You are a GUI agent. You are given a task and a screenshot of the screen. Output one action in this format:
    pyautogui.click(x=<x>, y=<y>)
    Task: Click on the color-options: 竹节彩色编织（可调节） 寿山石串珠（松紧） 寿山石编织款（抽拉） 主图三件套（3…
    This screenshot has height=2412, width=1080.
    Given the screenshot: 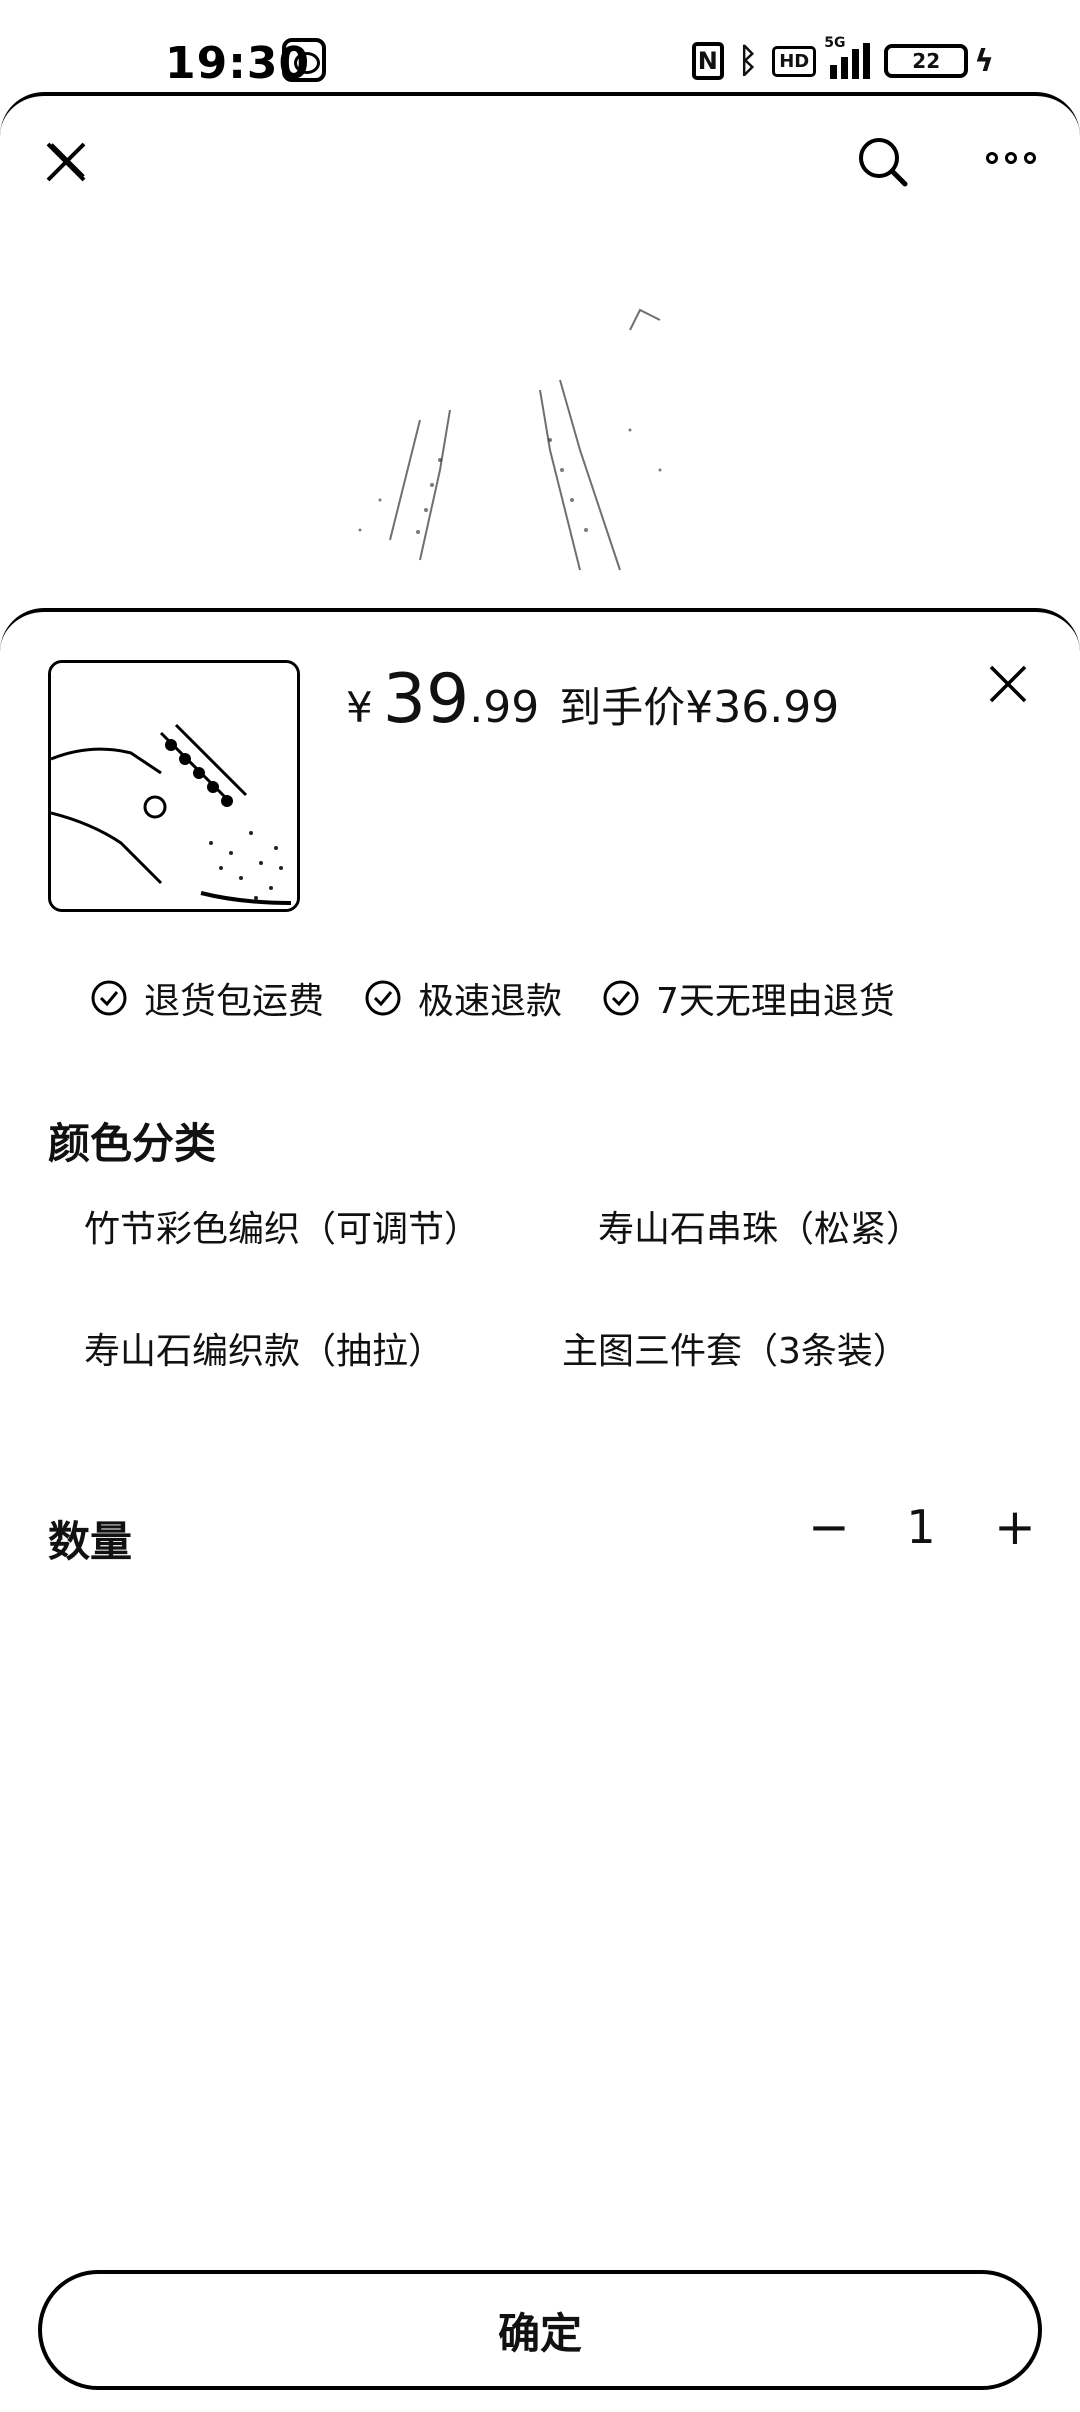 What is the action you would take?
    pyautogui.click(x=543, y=1287)
    